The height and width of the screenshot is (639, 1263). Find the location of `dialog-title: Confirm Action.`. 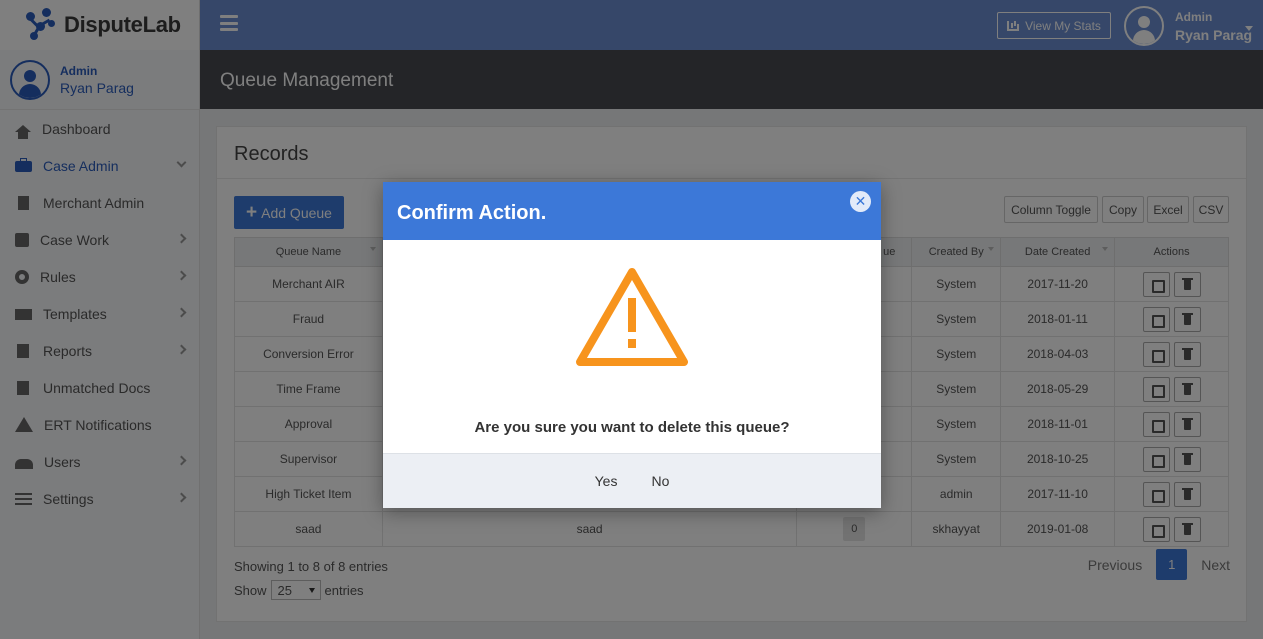

dialog-title: Confirm Action. is located at coordinates (472, 213).